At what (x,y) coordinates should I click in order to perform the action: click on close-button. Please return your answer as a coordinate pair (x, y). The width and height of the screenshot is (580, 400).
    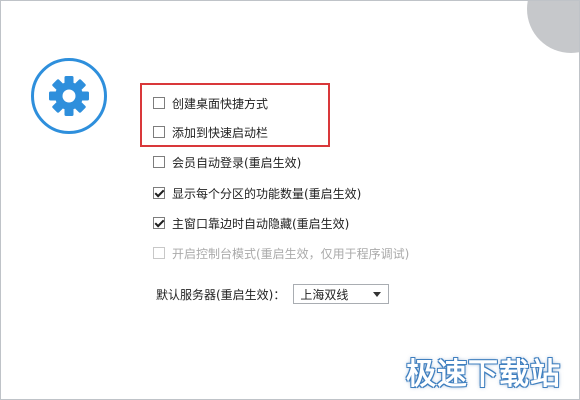
    Looking at the image, I should click on (553, 27).